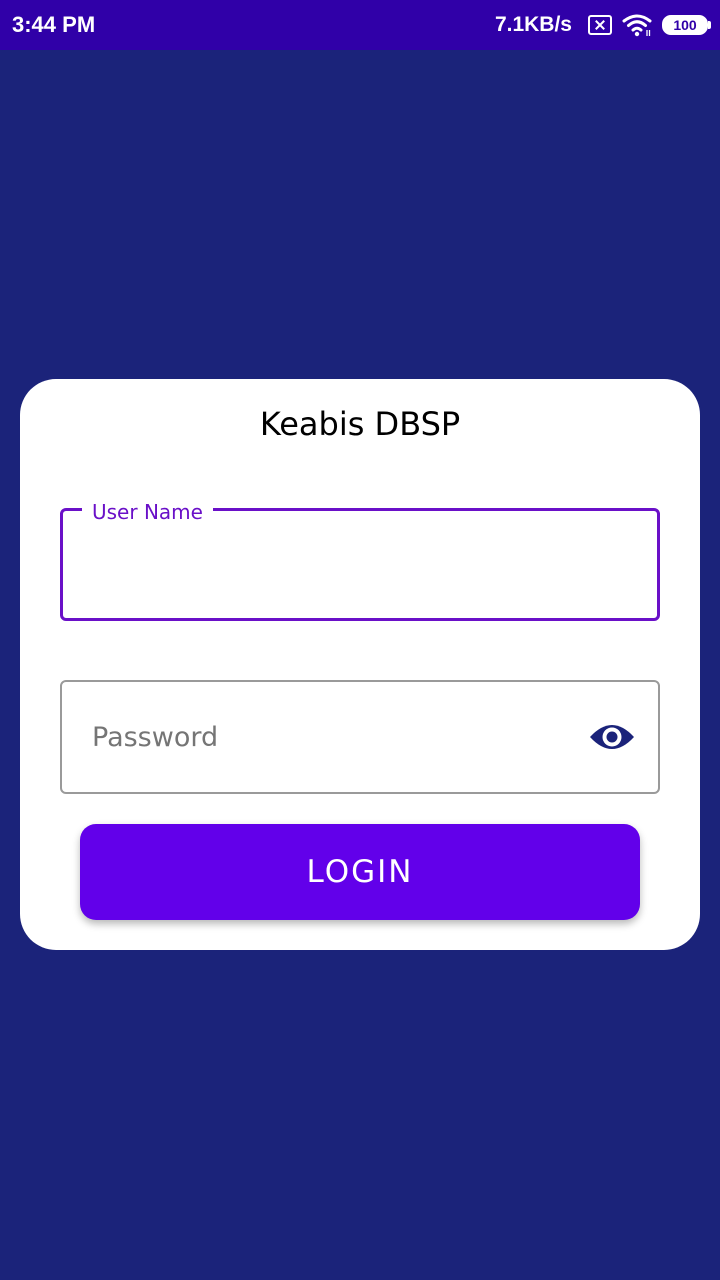 The height and width of the screenshot is (1280, 720). What do you see at coordinates (360, 25) in the screenshot?
I see `status-bar: 3:44 PM 7.1KB/s 100` at bounding box center [360, 25].